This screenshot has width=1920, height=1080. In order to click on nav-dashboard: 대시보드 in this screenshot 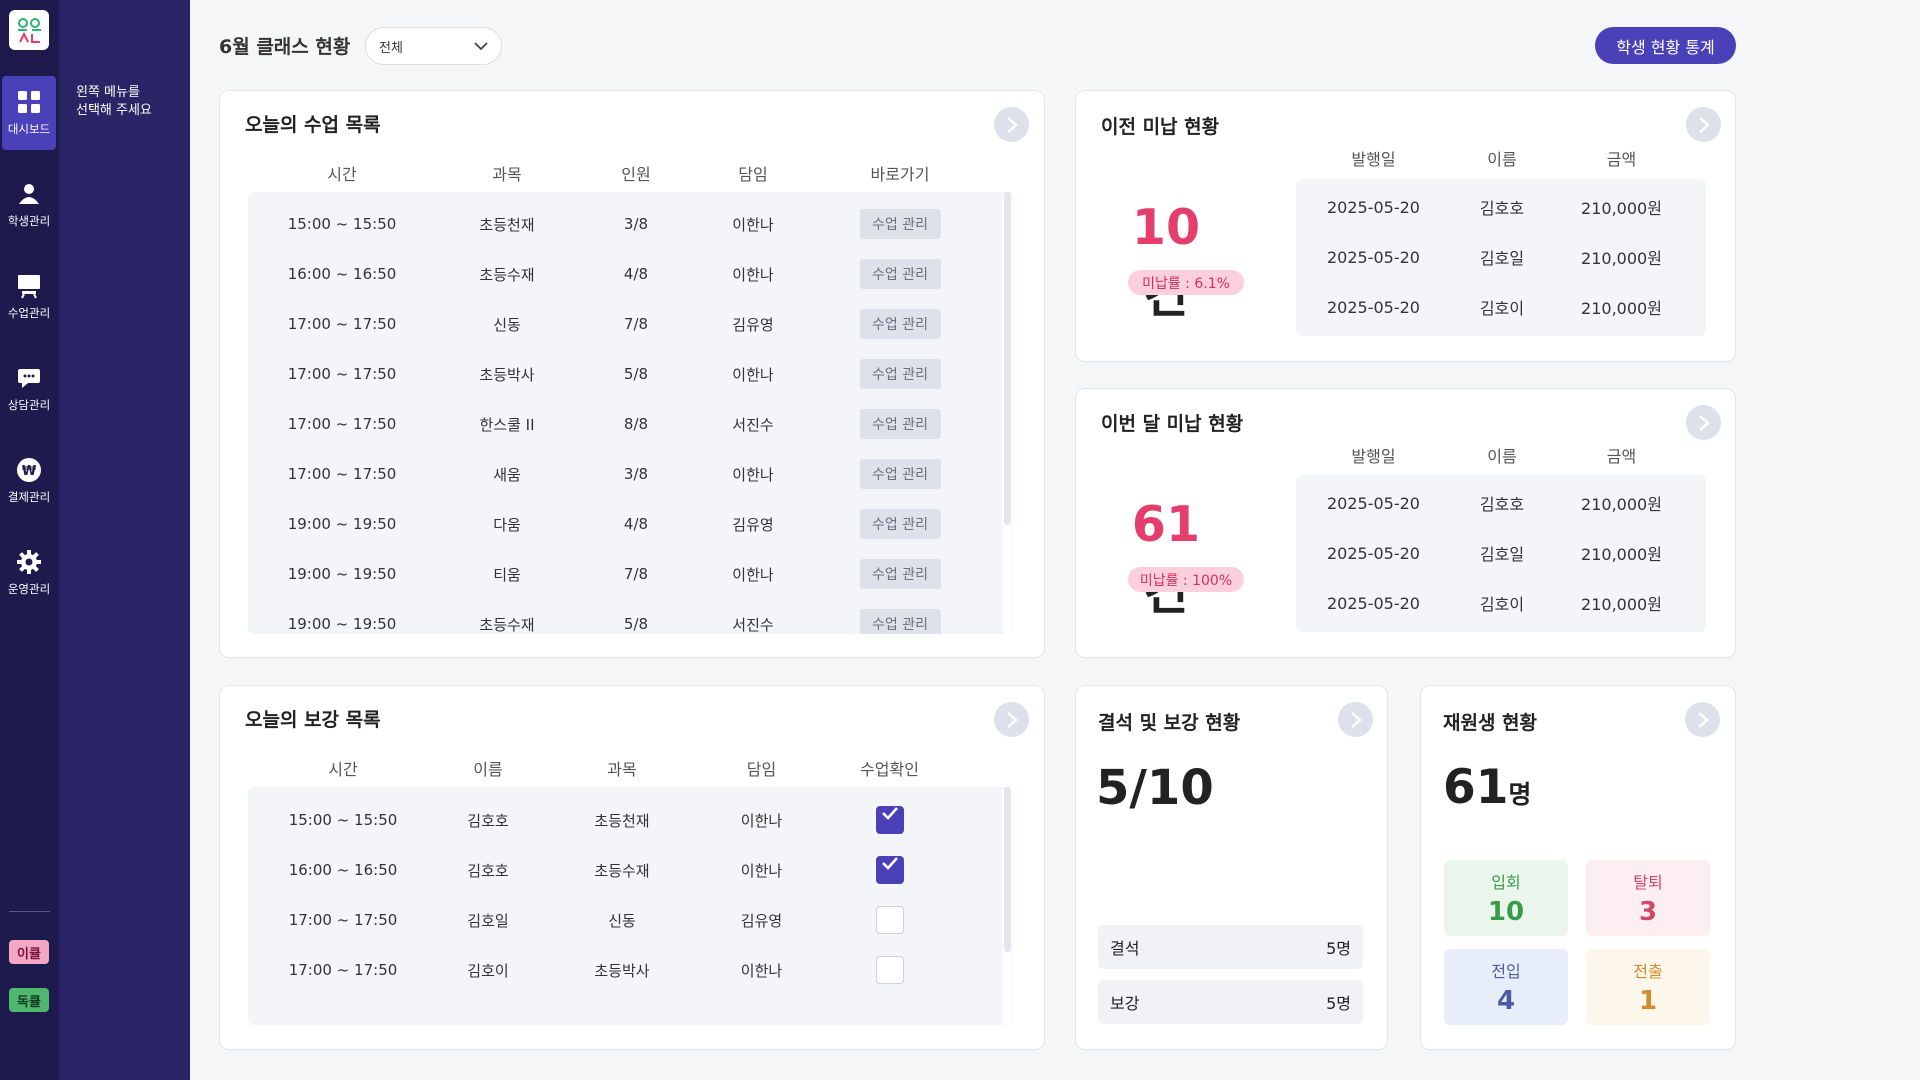, I will do `click(29, 113)`.